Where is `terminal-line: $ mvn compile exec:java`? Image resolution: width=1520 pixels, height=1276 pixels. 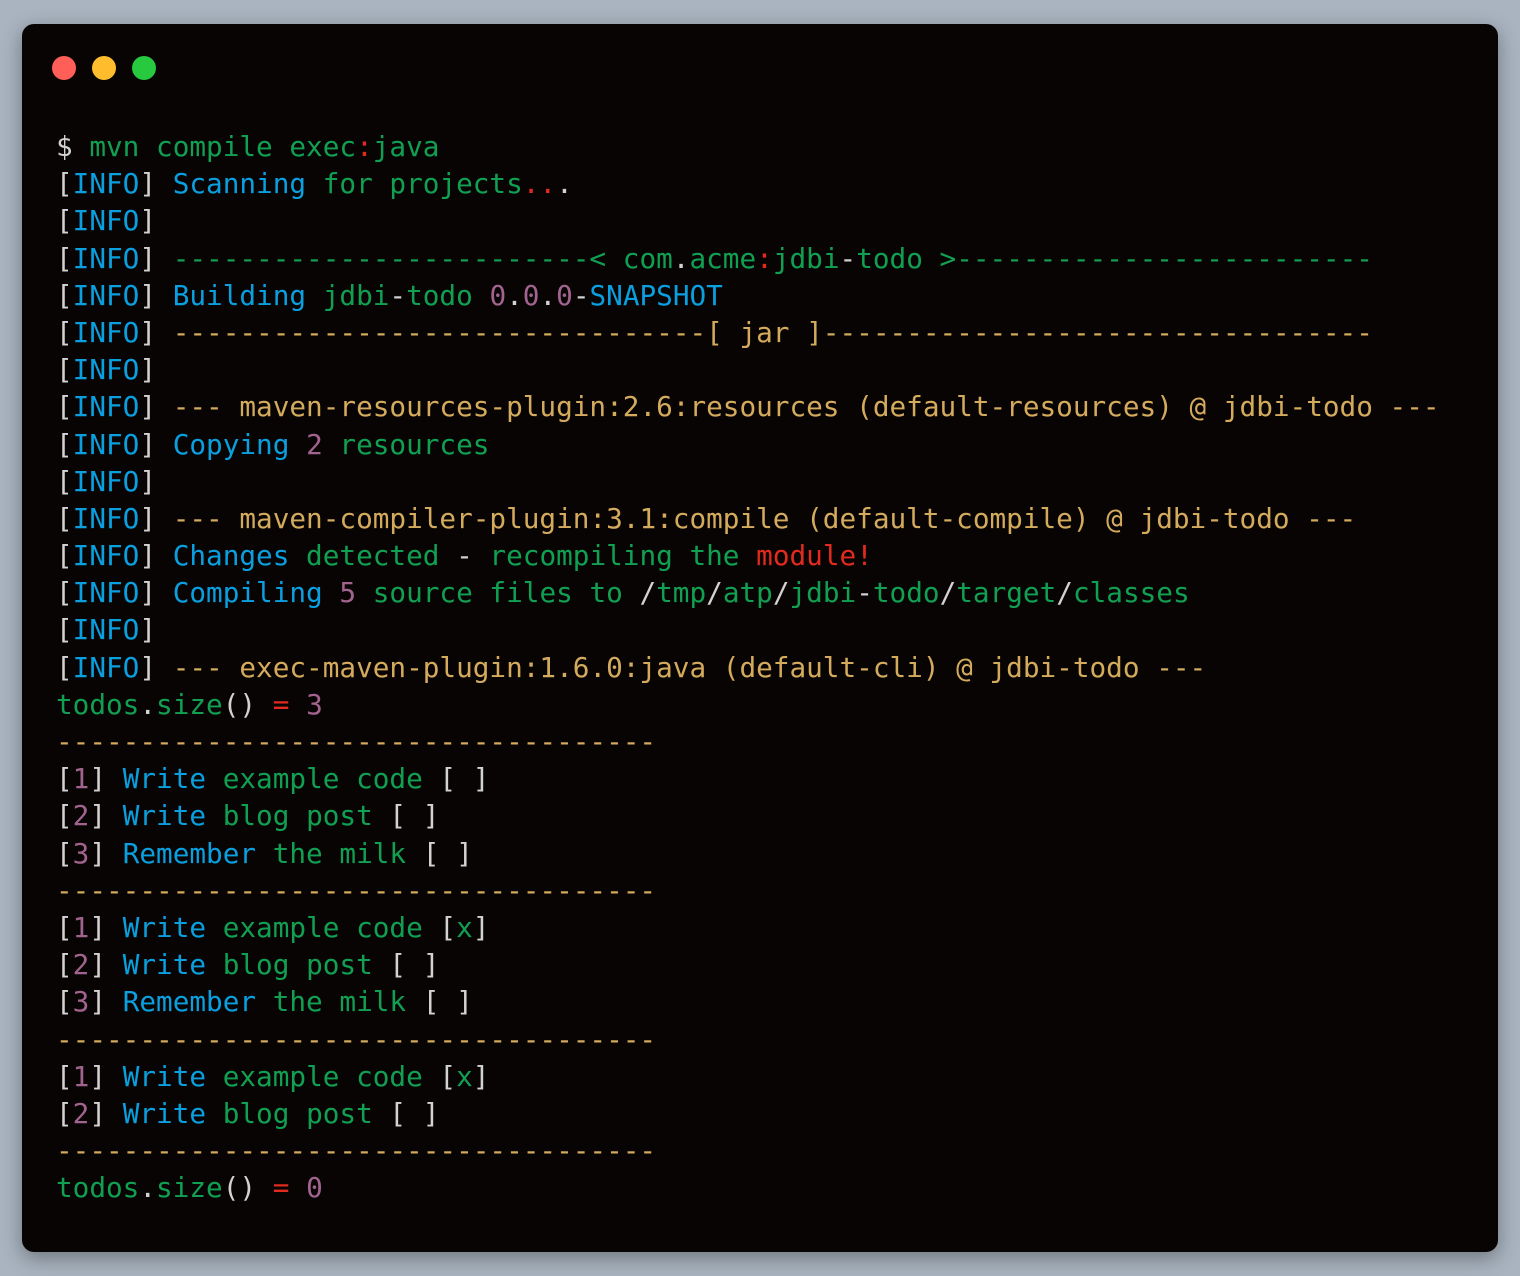
terminal-line: $ mvn compile exec:java is located at coordinates (748, 146).